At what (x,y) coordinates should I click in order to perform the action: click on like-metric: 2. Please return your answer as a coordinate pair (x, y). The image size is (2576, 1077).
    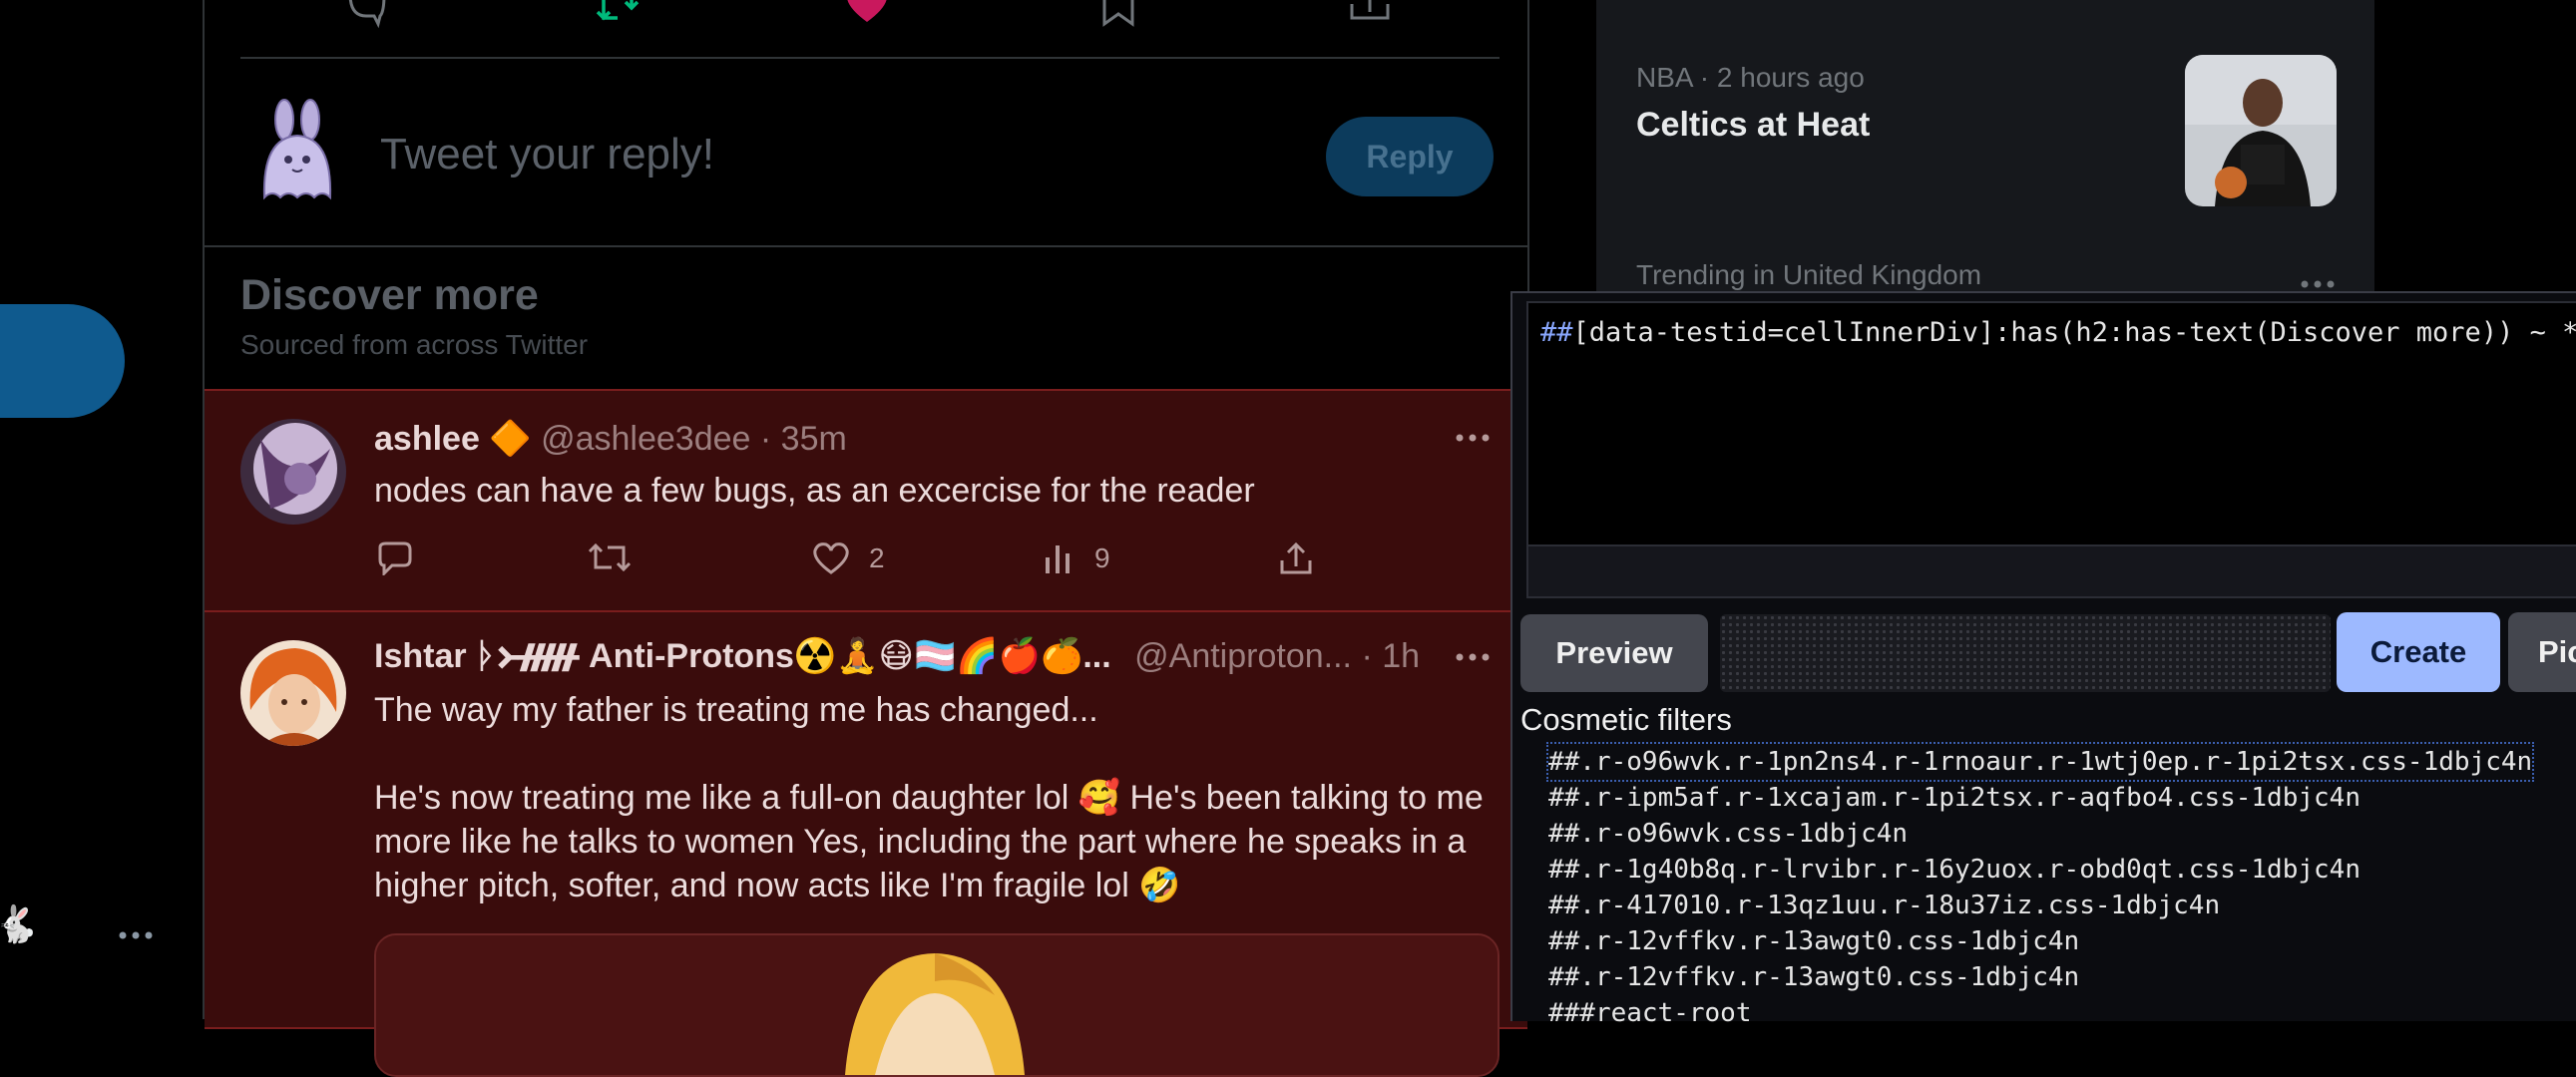
    Looking at the image, I should click on (848, 558).